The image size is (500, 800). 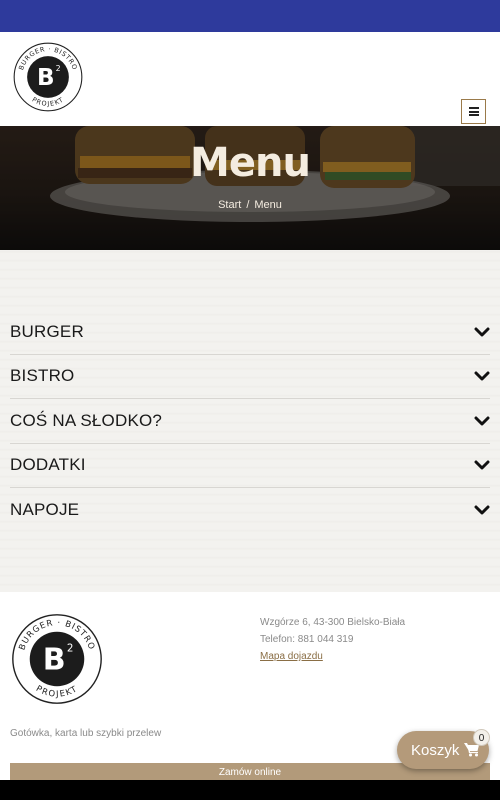 I want to click on page-title: Menu, so click(x=250, y=163).